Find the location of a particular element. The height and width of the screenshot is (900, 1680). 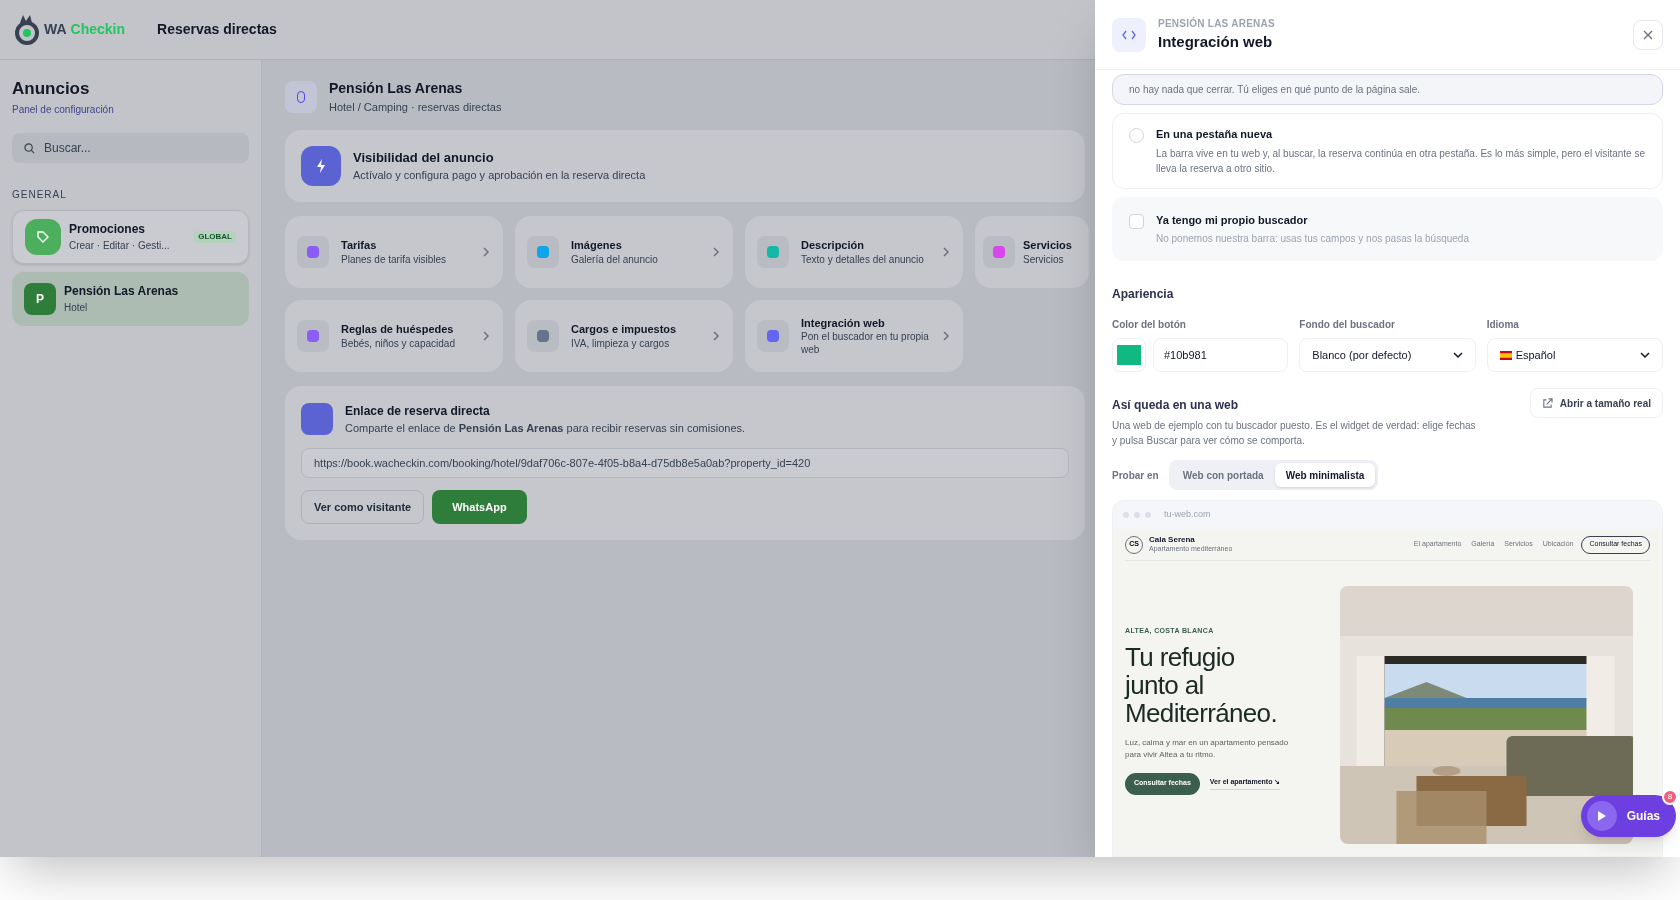

item-title: Pensión Las Arenas is located at coordinates (122, 291).